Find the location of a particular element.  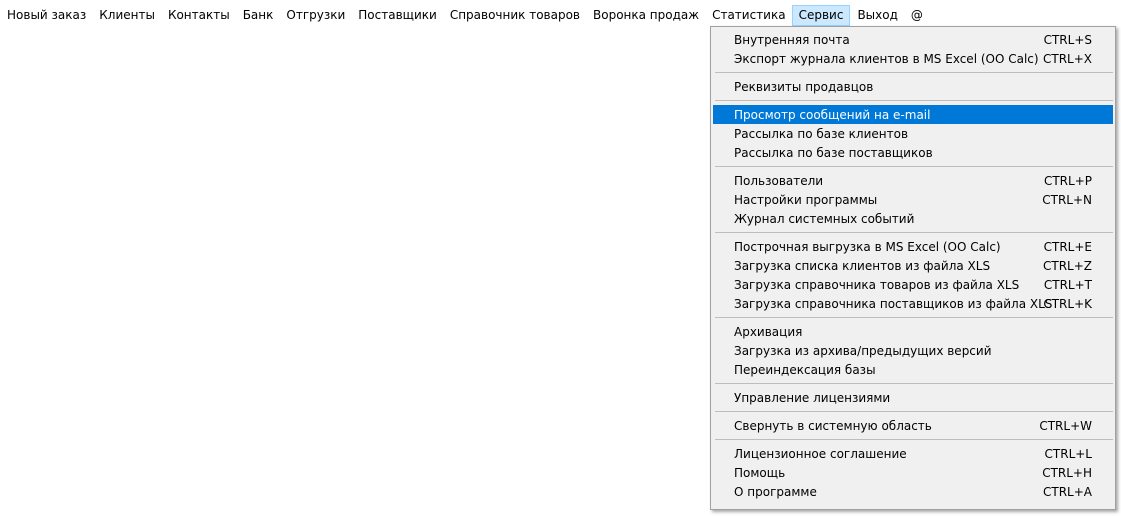

menu-item-mailing-suppliers: Рассылка по базе поставщиков is located at coordinates (913, 152).